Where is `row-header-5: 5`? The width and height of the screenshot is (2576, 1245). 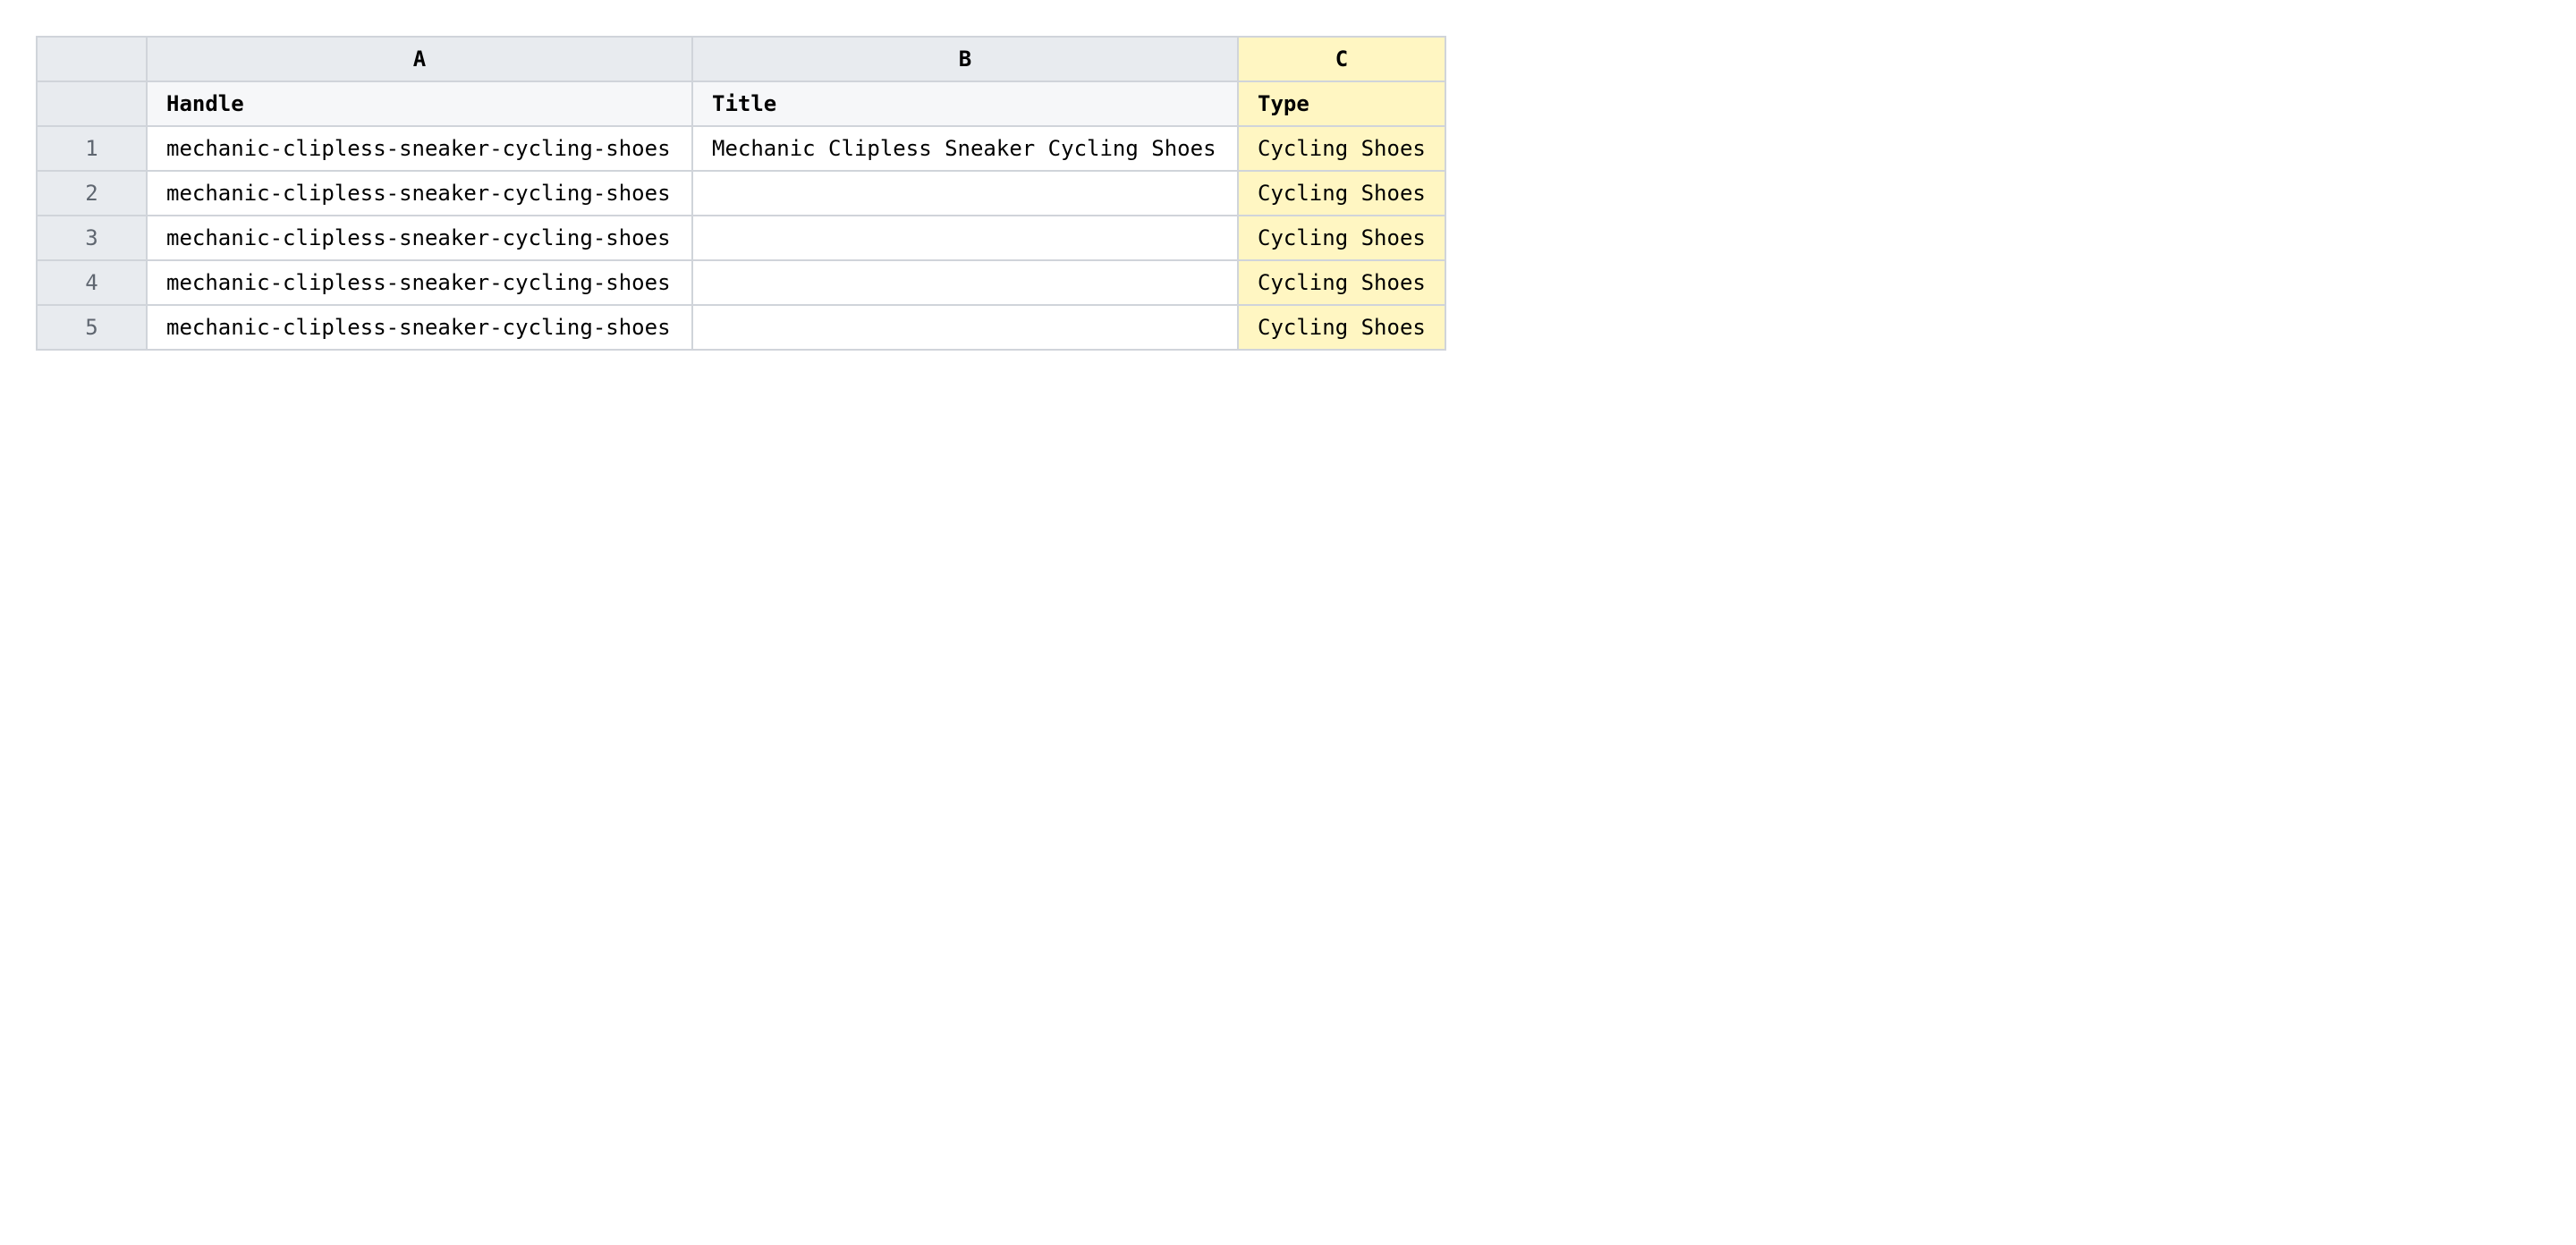 row-header-5: 5 is located at coordinates (92, 327).